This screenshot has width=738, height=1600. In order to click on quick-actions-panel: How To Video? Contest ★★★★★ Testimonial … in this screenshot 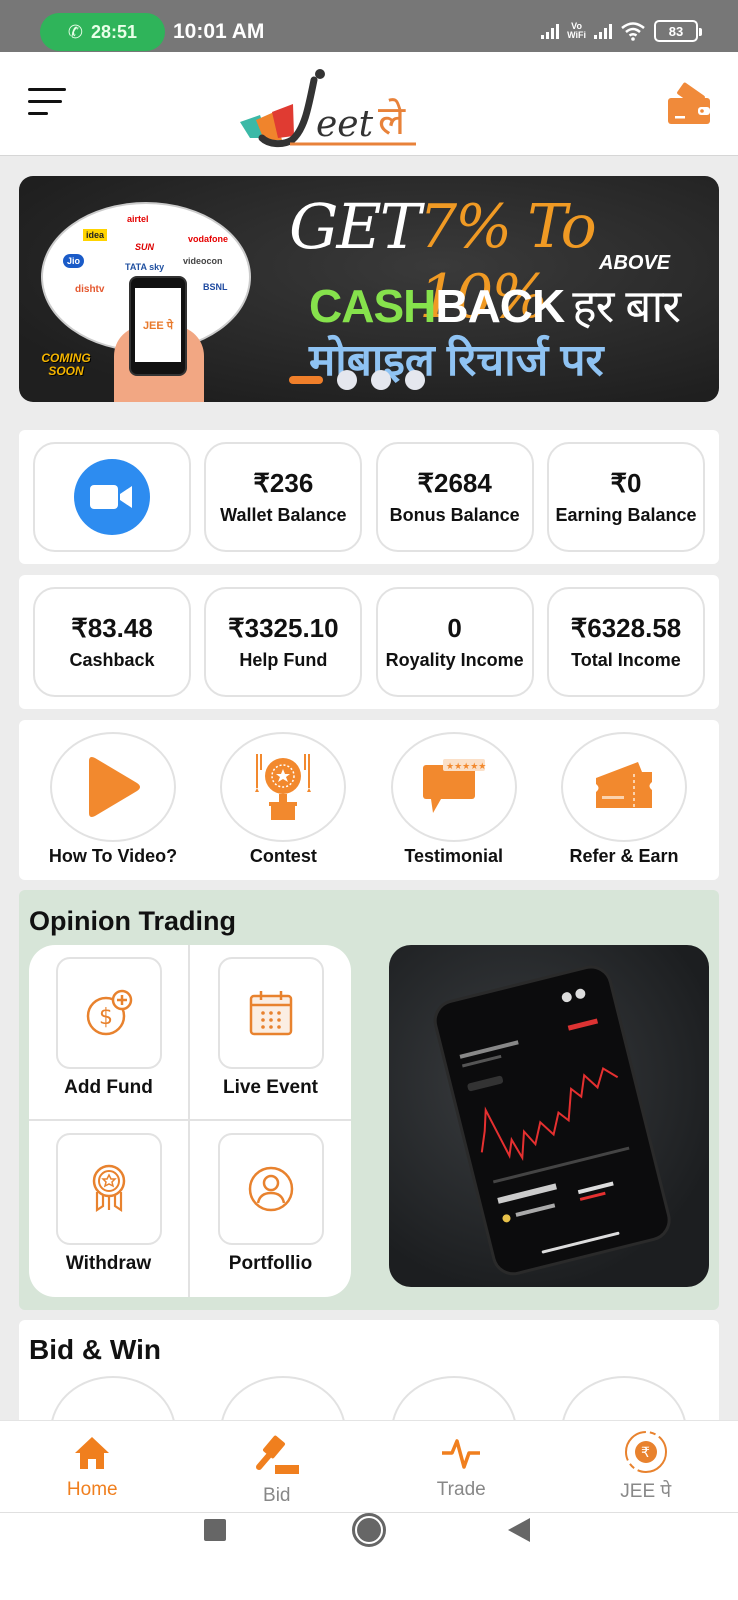, I will do `click(369, 800)`.